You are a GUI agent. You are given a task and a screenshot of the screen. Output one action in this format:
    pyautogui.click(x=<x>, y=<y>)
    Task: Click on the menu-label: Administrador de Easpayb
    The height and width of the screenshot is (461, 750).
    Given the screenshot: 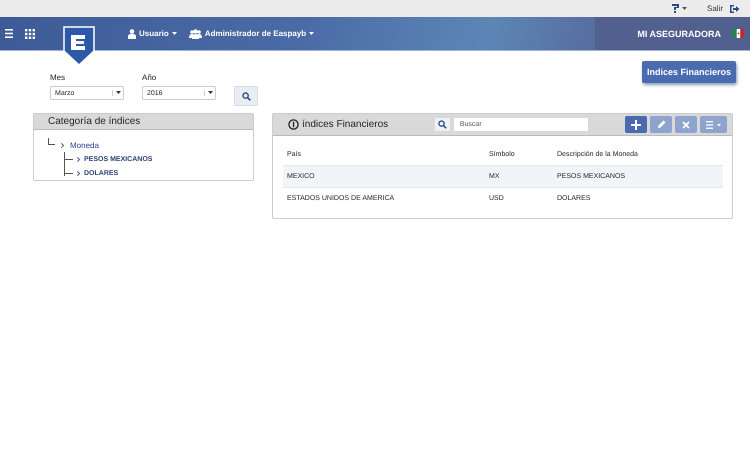 What is the action you would take?
    pyautogui.click(x=255, y=33)
    